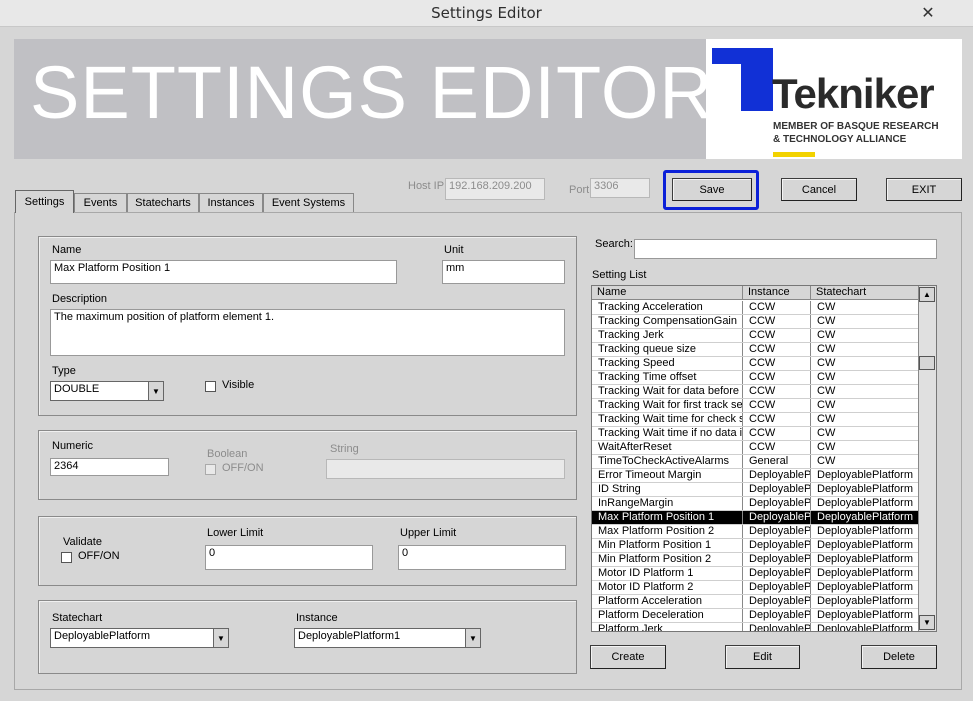 Image resolution: width=973 pixels, height=701 pixels. Describe the element at coordinates (777, 293) in the screenshot. I see `column-header-instance: Instance` at that location.